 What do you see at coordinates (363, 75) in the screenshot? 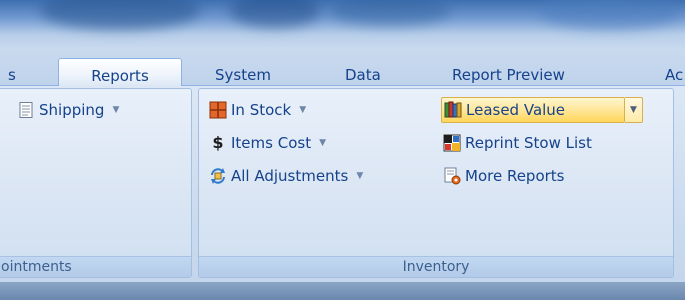
I see `tab-data: Data` at bounding box center [363, 75].